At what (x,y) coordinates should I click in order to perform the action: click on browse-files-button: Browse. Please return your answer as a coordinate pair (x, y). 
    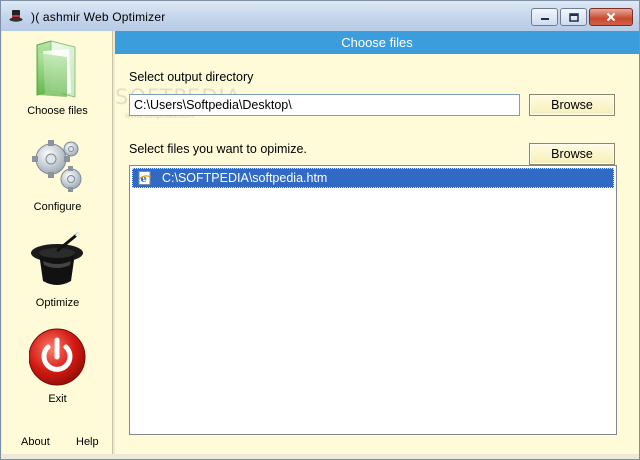
    Looking at the image, I should click on (572, 154).